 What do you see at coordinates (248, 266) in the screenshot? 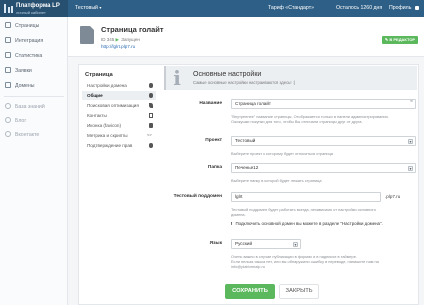
I see `help-line: info@platformalp.ru` at bounding box center [248, 266].